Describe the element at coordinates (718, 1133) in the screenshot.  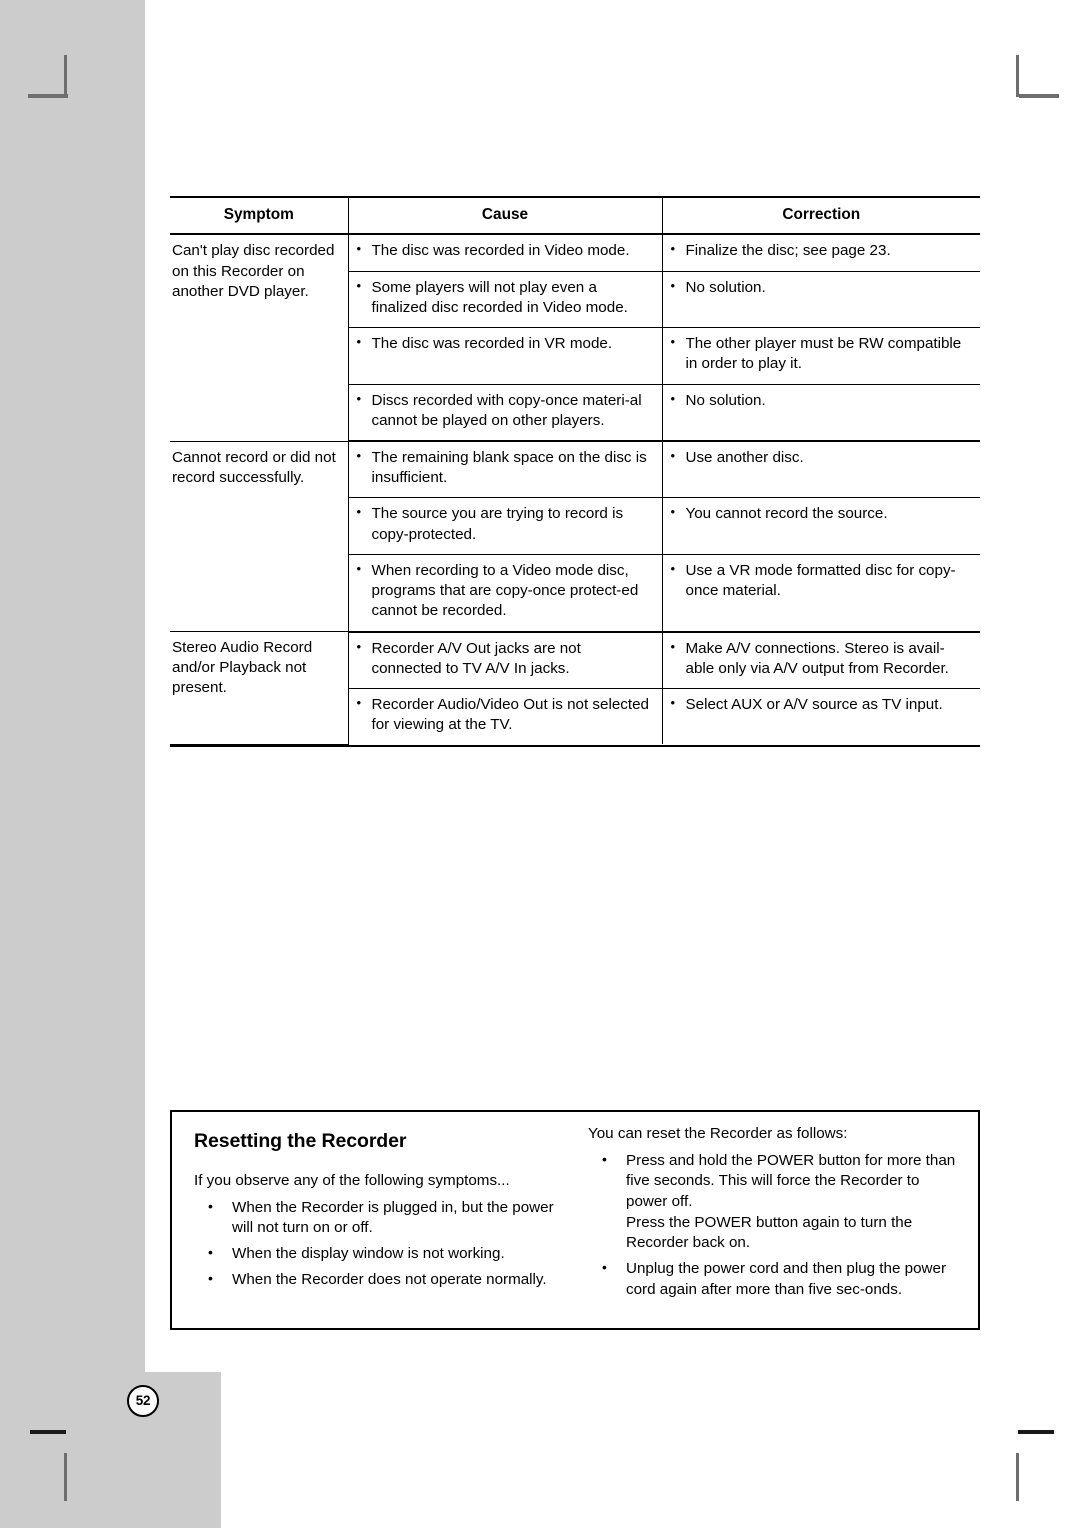
I see `reset-intro-text: You can reset the Recorder as follows:` at that location.